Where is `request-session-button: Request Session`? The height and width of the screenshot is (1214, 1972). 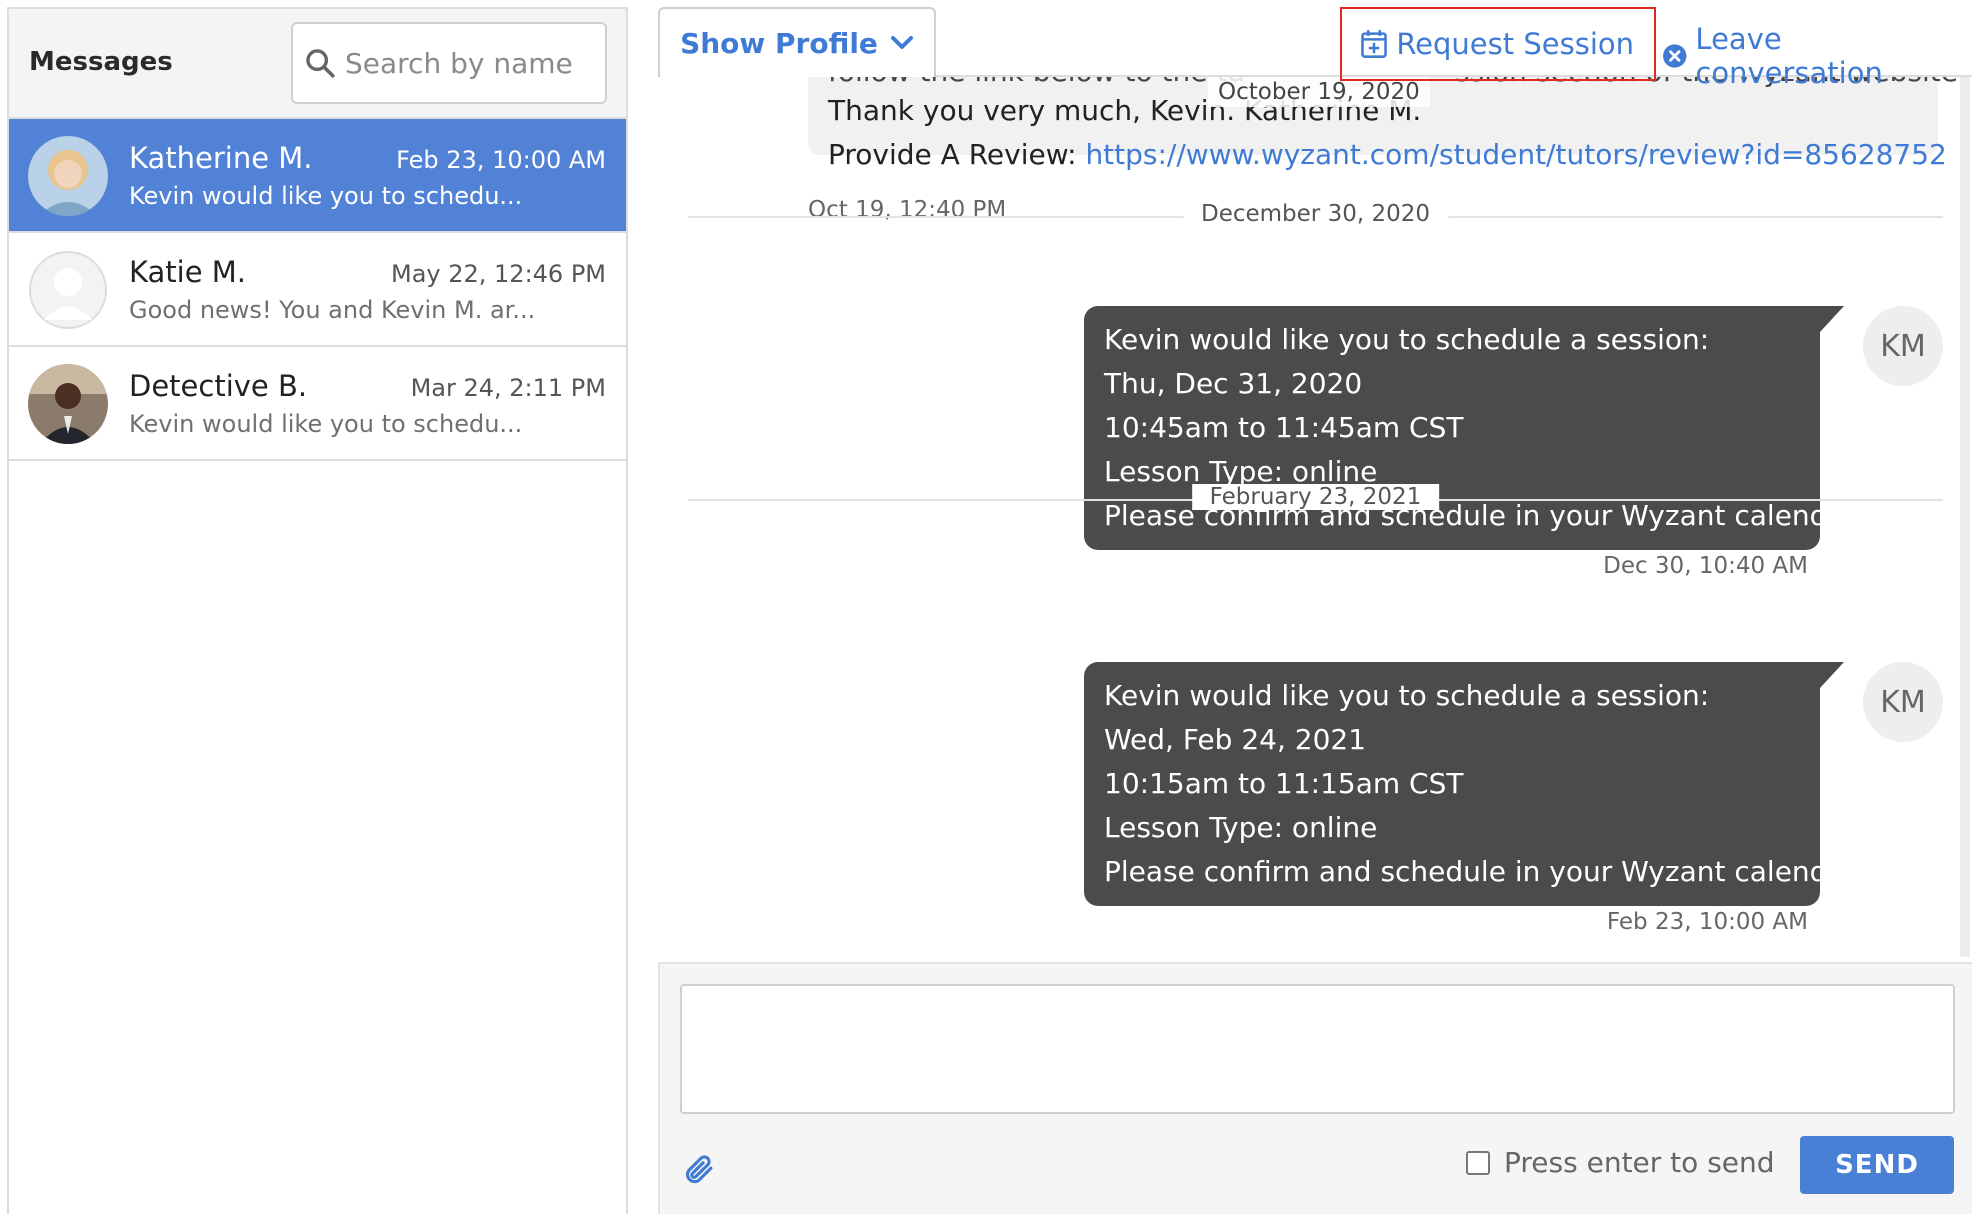
request-session-button: Request Session is located at coordinates (1498, 44).